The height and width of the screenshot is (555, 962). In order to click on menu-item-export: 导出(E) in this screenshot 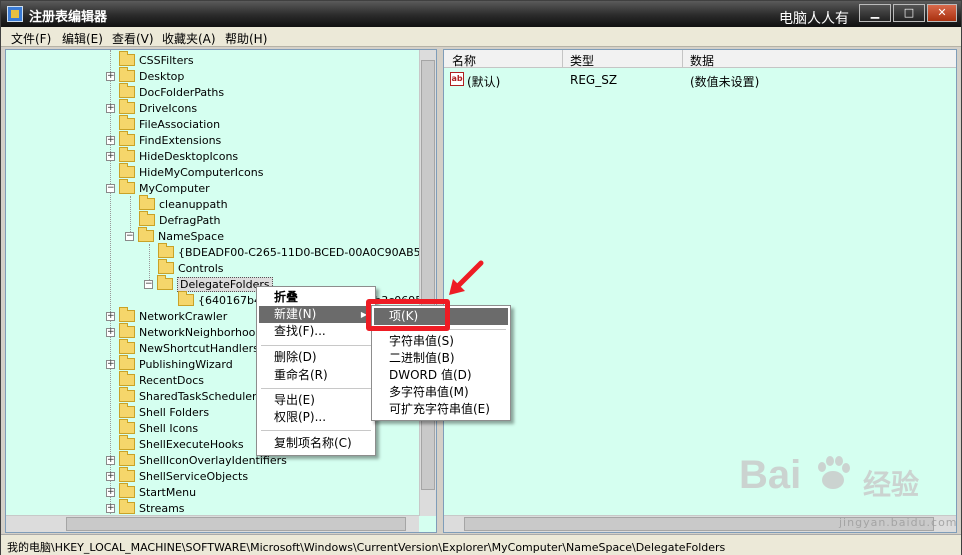, I will do `click(316, 400)`.